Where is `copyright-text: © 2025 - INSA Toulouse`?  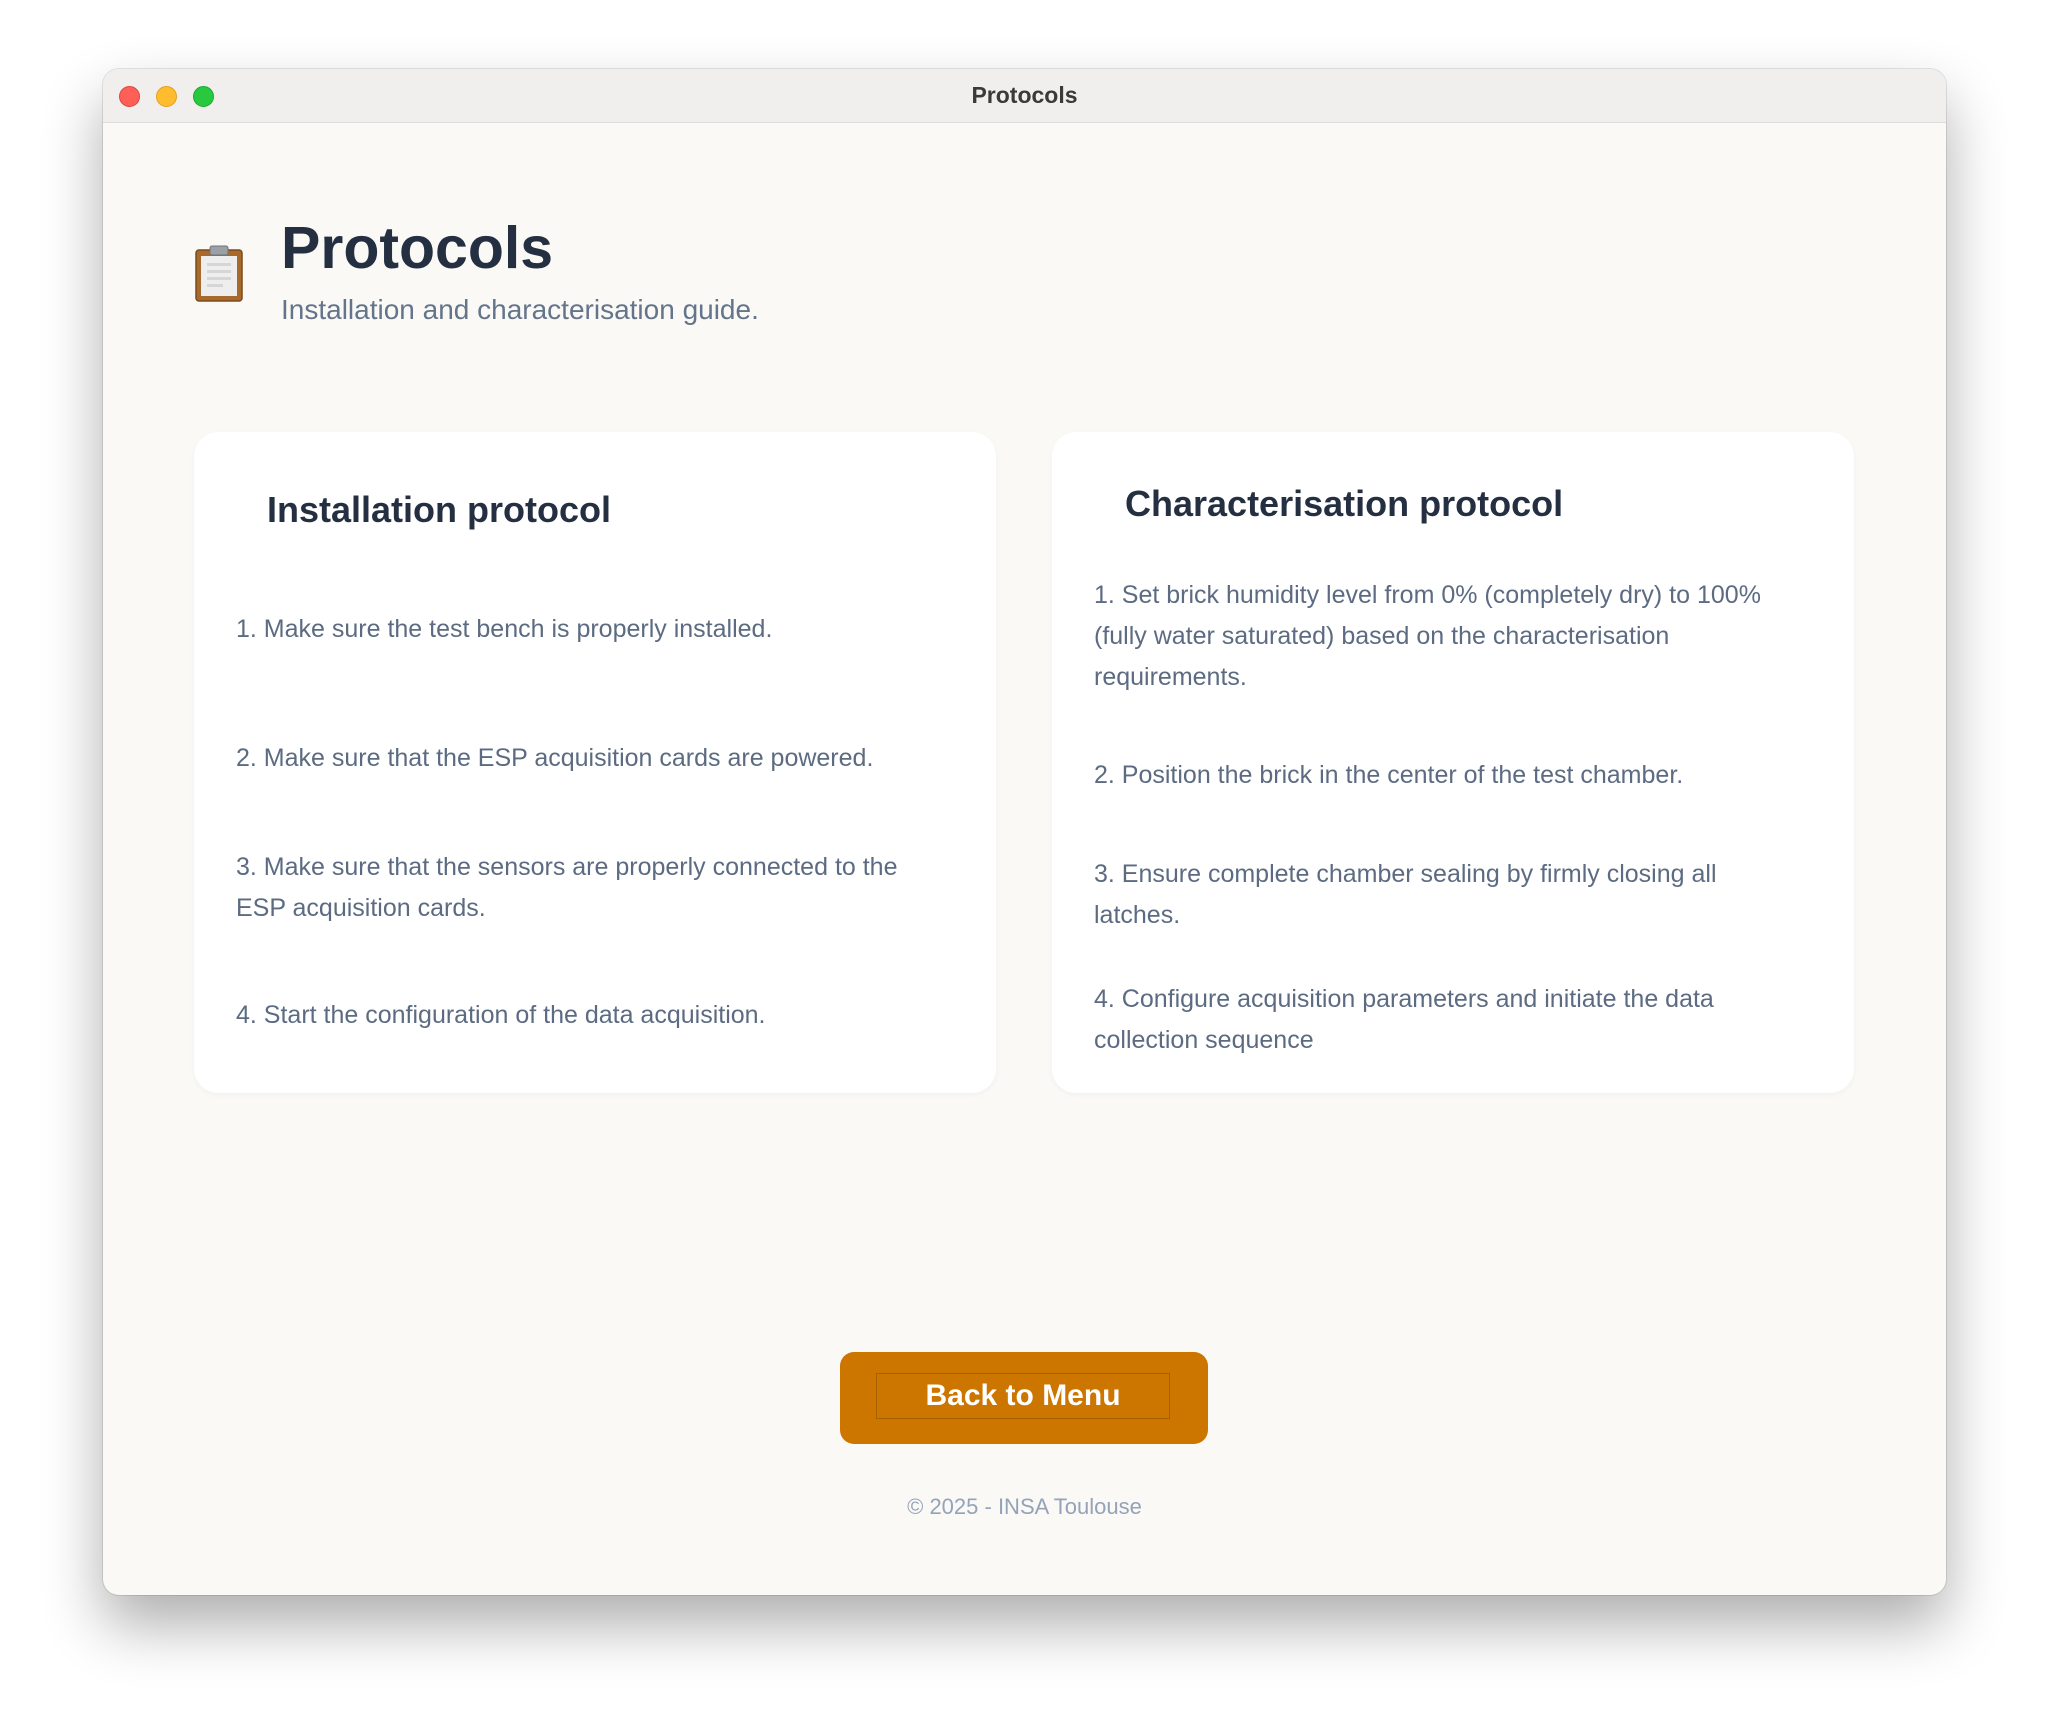 copyright-text: © 2025 - INSA Toulouse is located at coordinates (1024, 1506).